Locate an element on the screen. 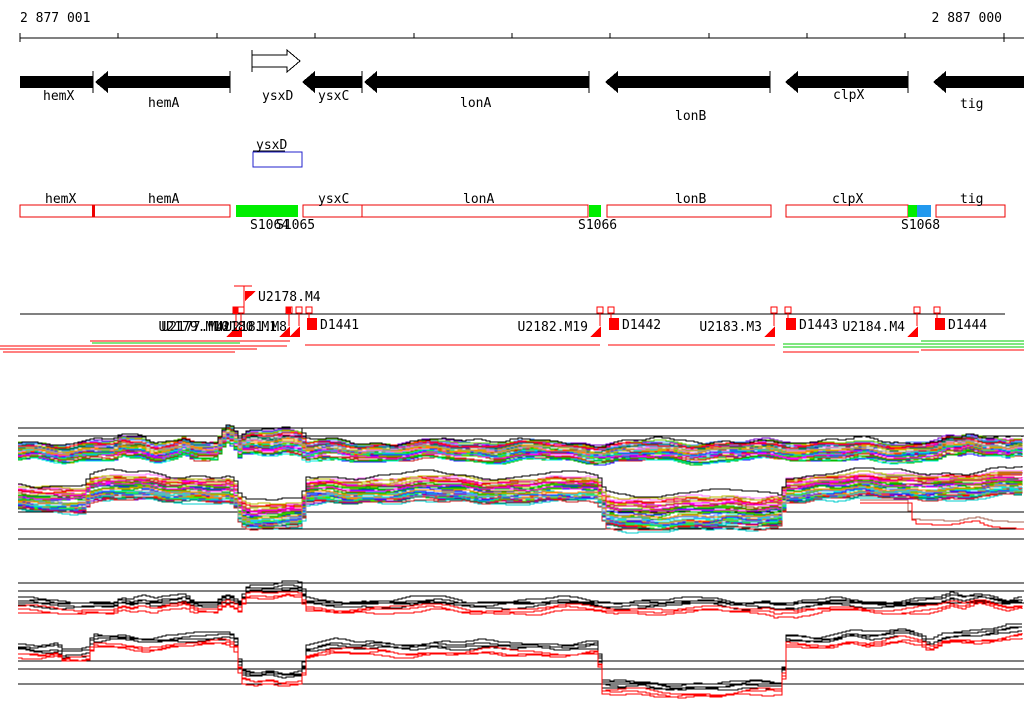 The width and height of the screenshot is (1024, 714). up-flag-label-U2181.M8: U2181.M8 is located at coordinates (255, 327).